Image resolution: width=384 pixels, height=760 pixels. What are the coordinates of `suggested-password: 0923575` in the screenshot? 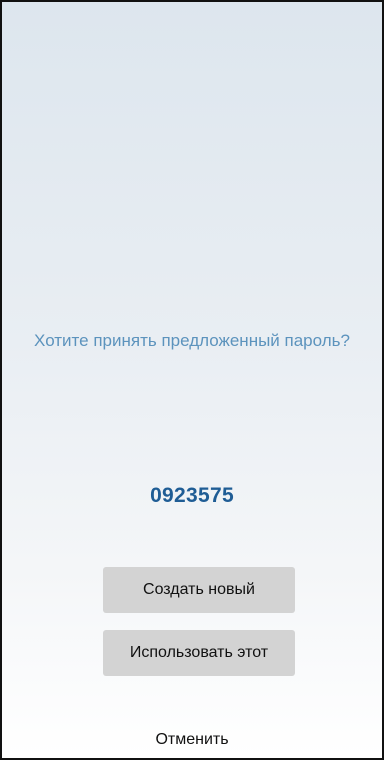 It's located at (192, 495).